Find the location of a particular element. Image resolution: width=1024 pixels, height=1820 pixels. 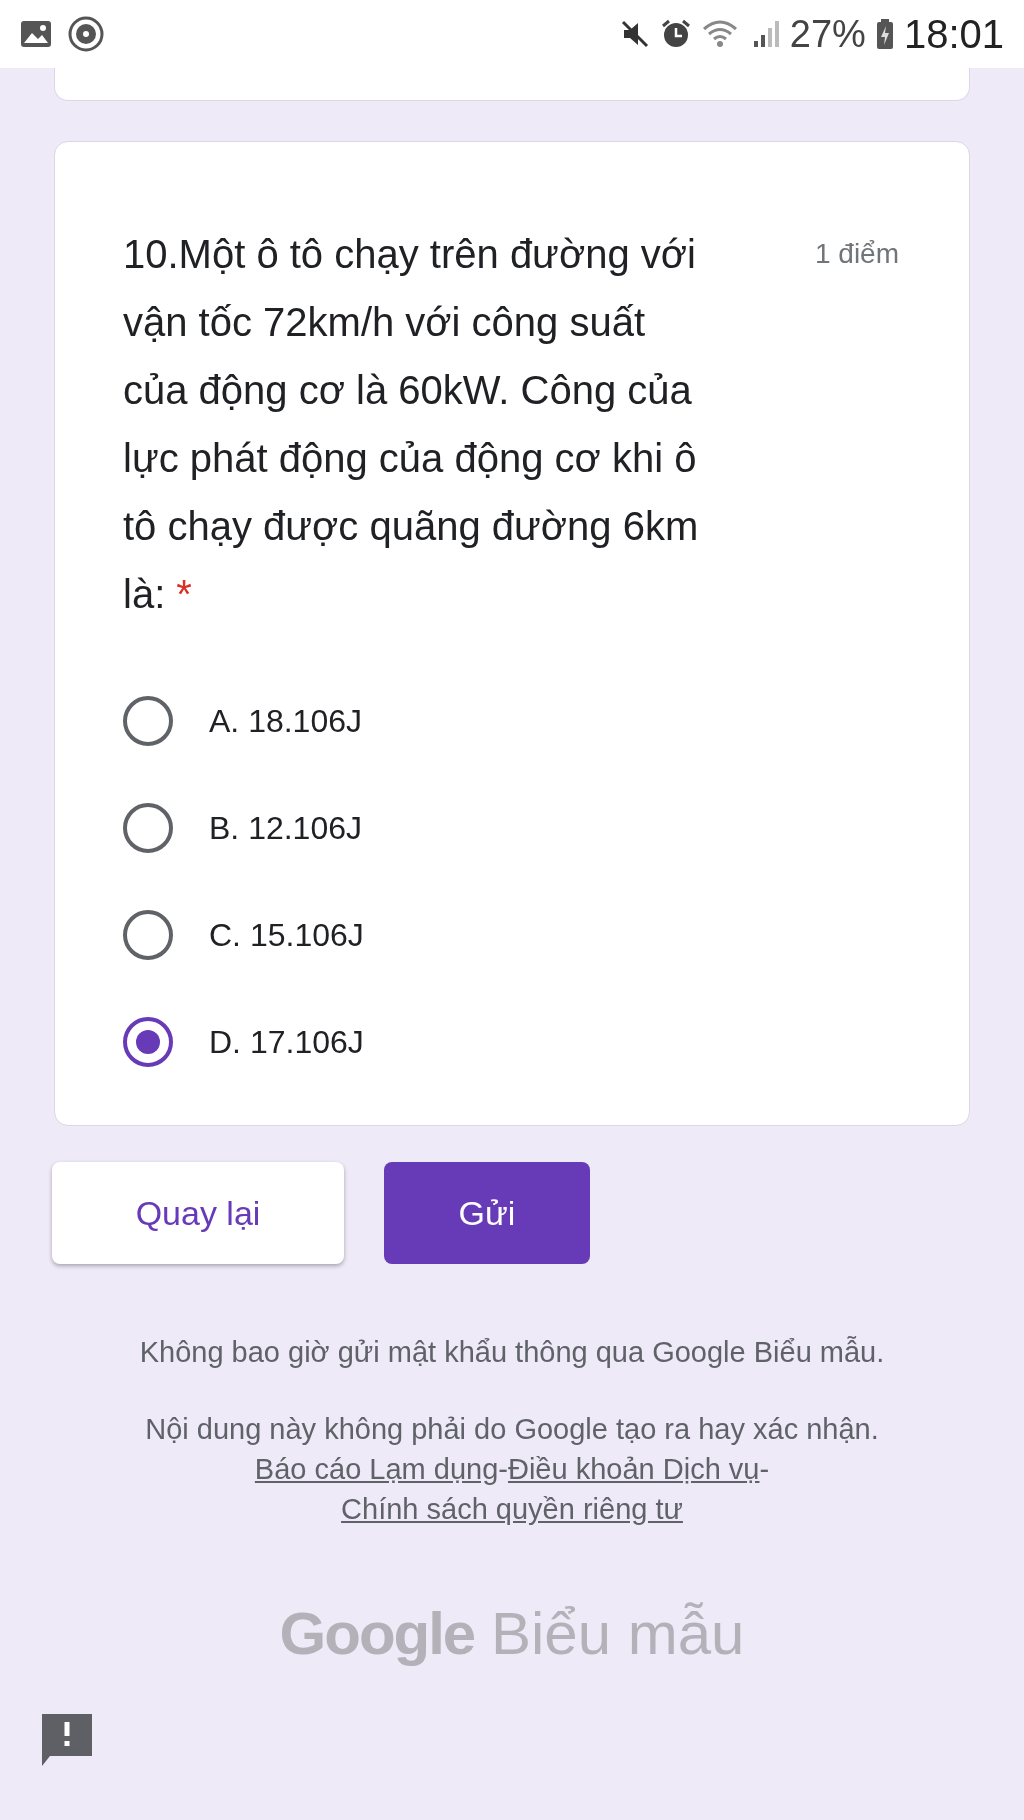

submit-button: Gửi is located at coordinates (487, 1213).